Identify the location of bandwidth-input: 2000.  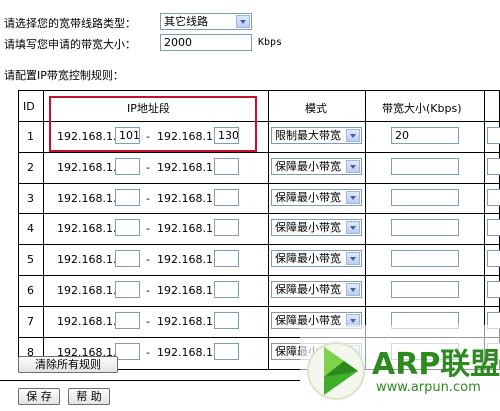
(206, 42).